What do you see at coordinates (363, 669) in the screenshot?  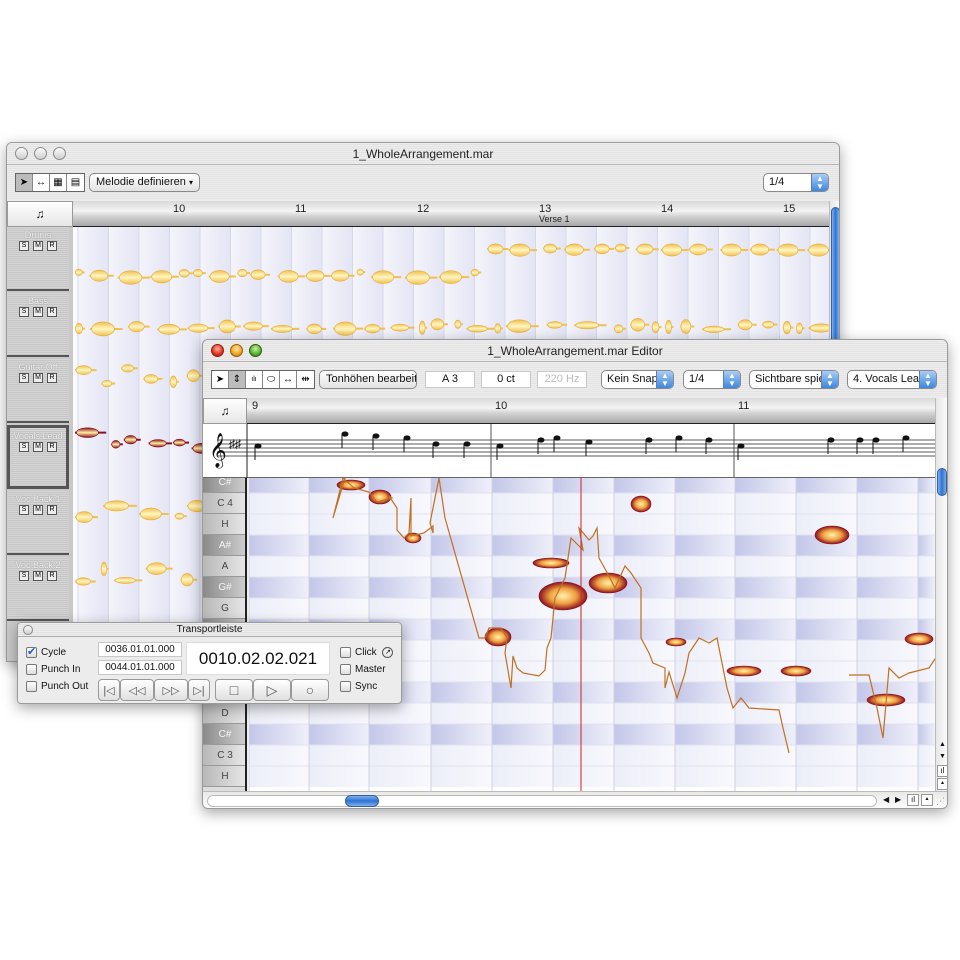 I see `master-checkbox: Master` at bounding box center [363, 669].